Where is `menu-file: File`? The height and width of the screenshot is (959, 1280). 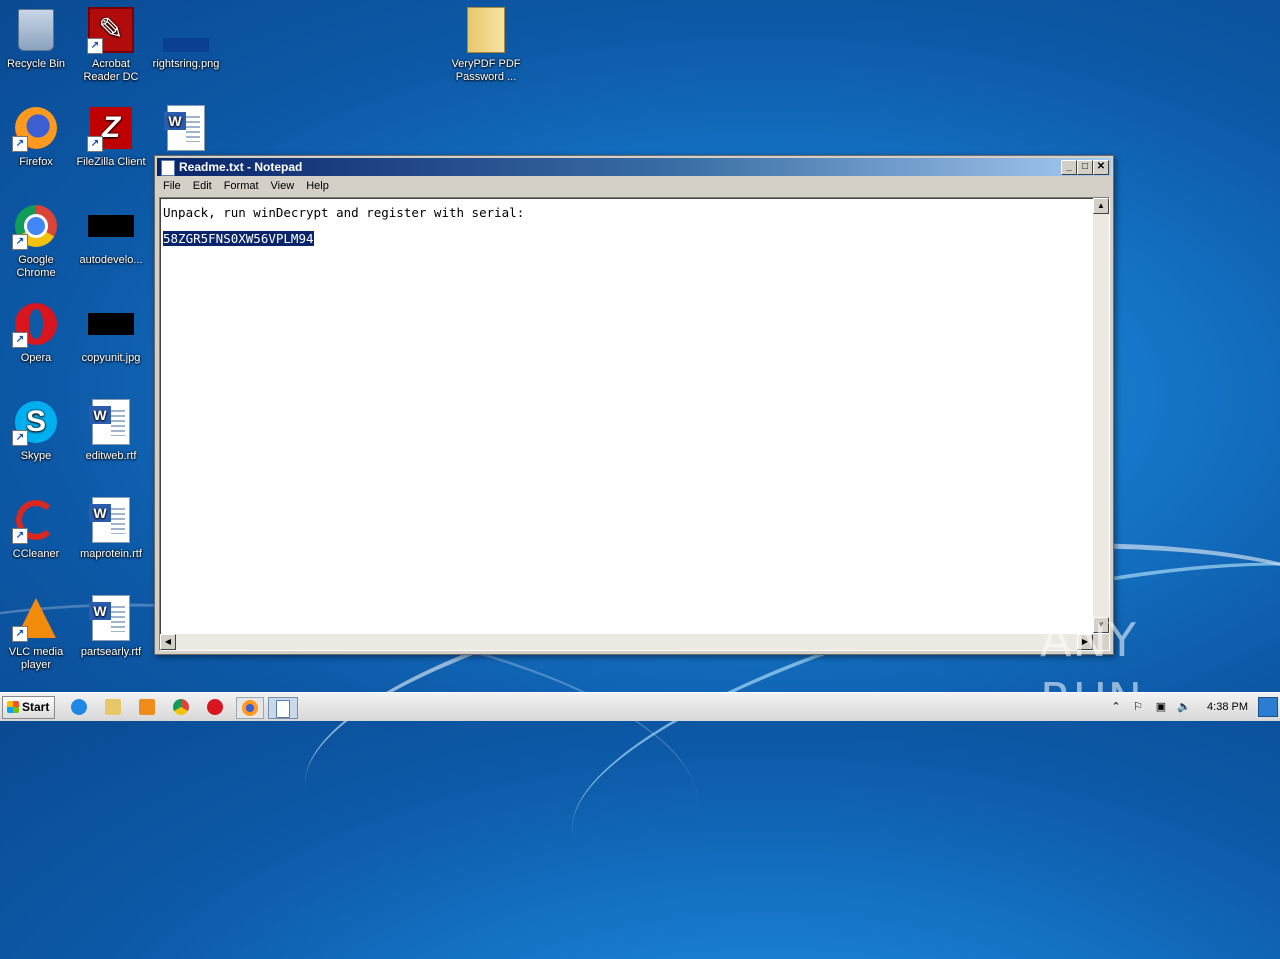
menu-file: File is located at coordinates (172, 186).